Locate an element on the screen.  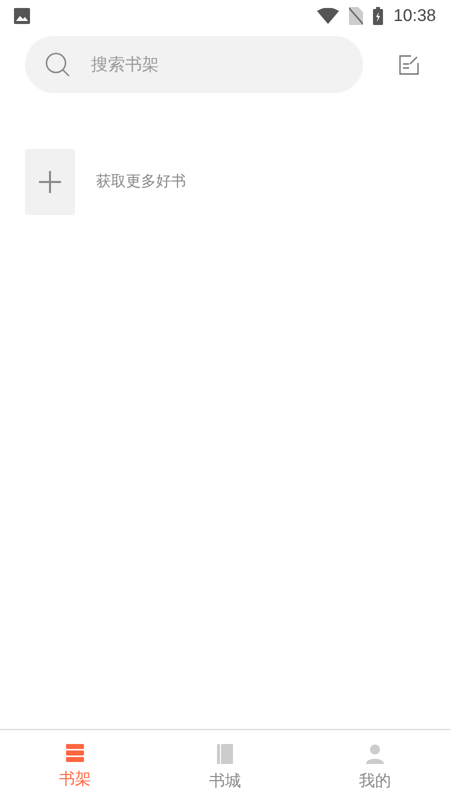
search-field: 搜索书架 is located at coordinates (191, 65).